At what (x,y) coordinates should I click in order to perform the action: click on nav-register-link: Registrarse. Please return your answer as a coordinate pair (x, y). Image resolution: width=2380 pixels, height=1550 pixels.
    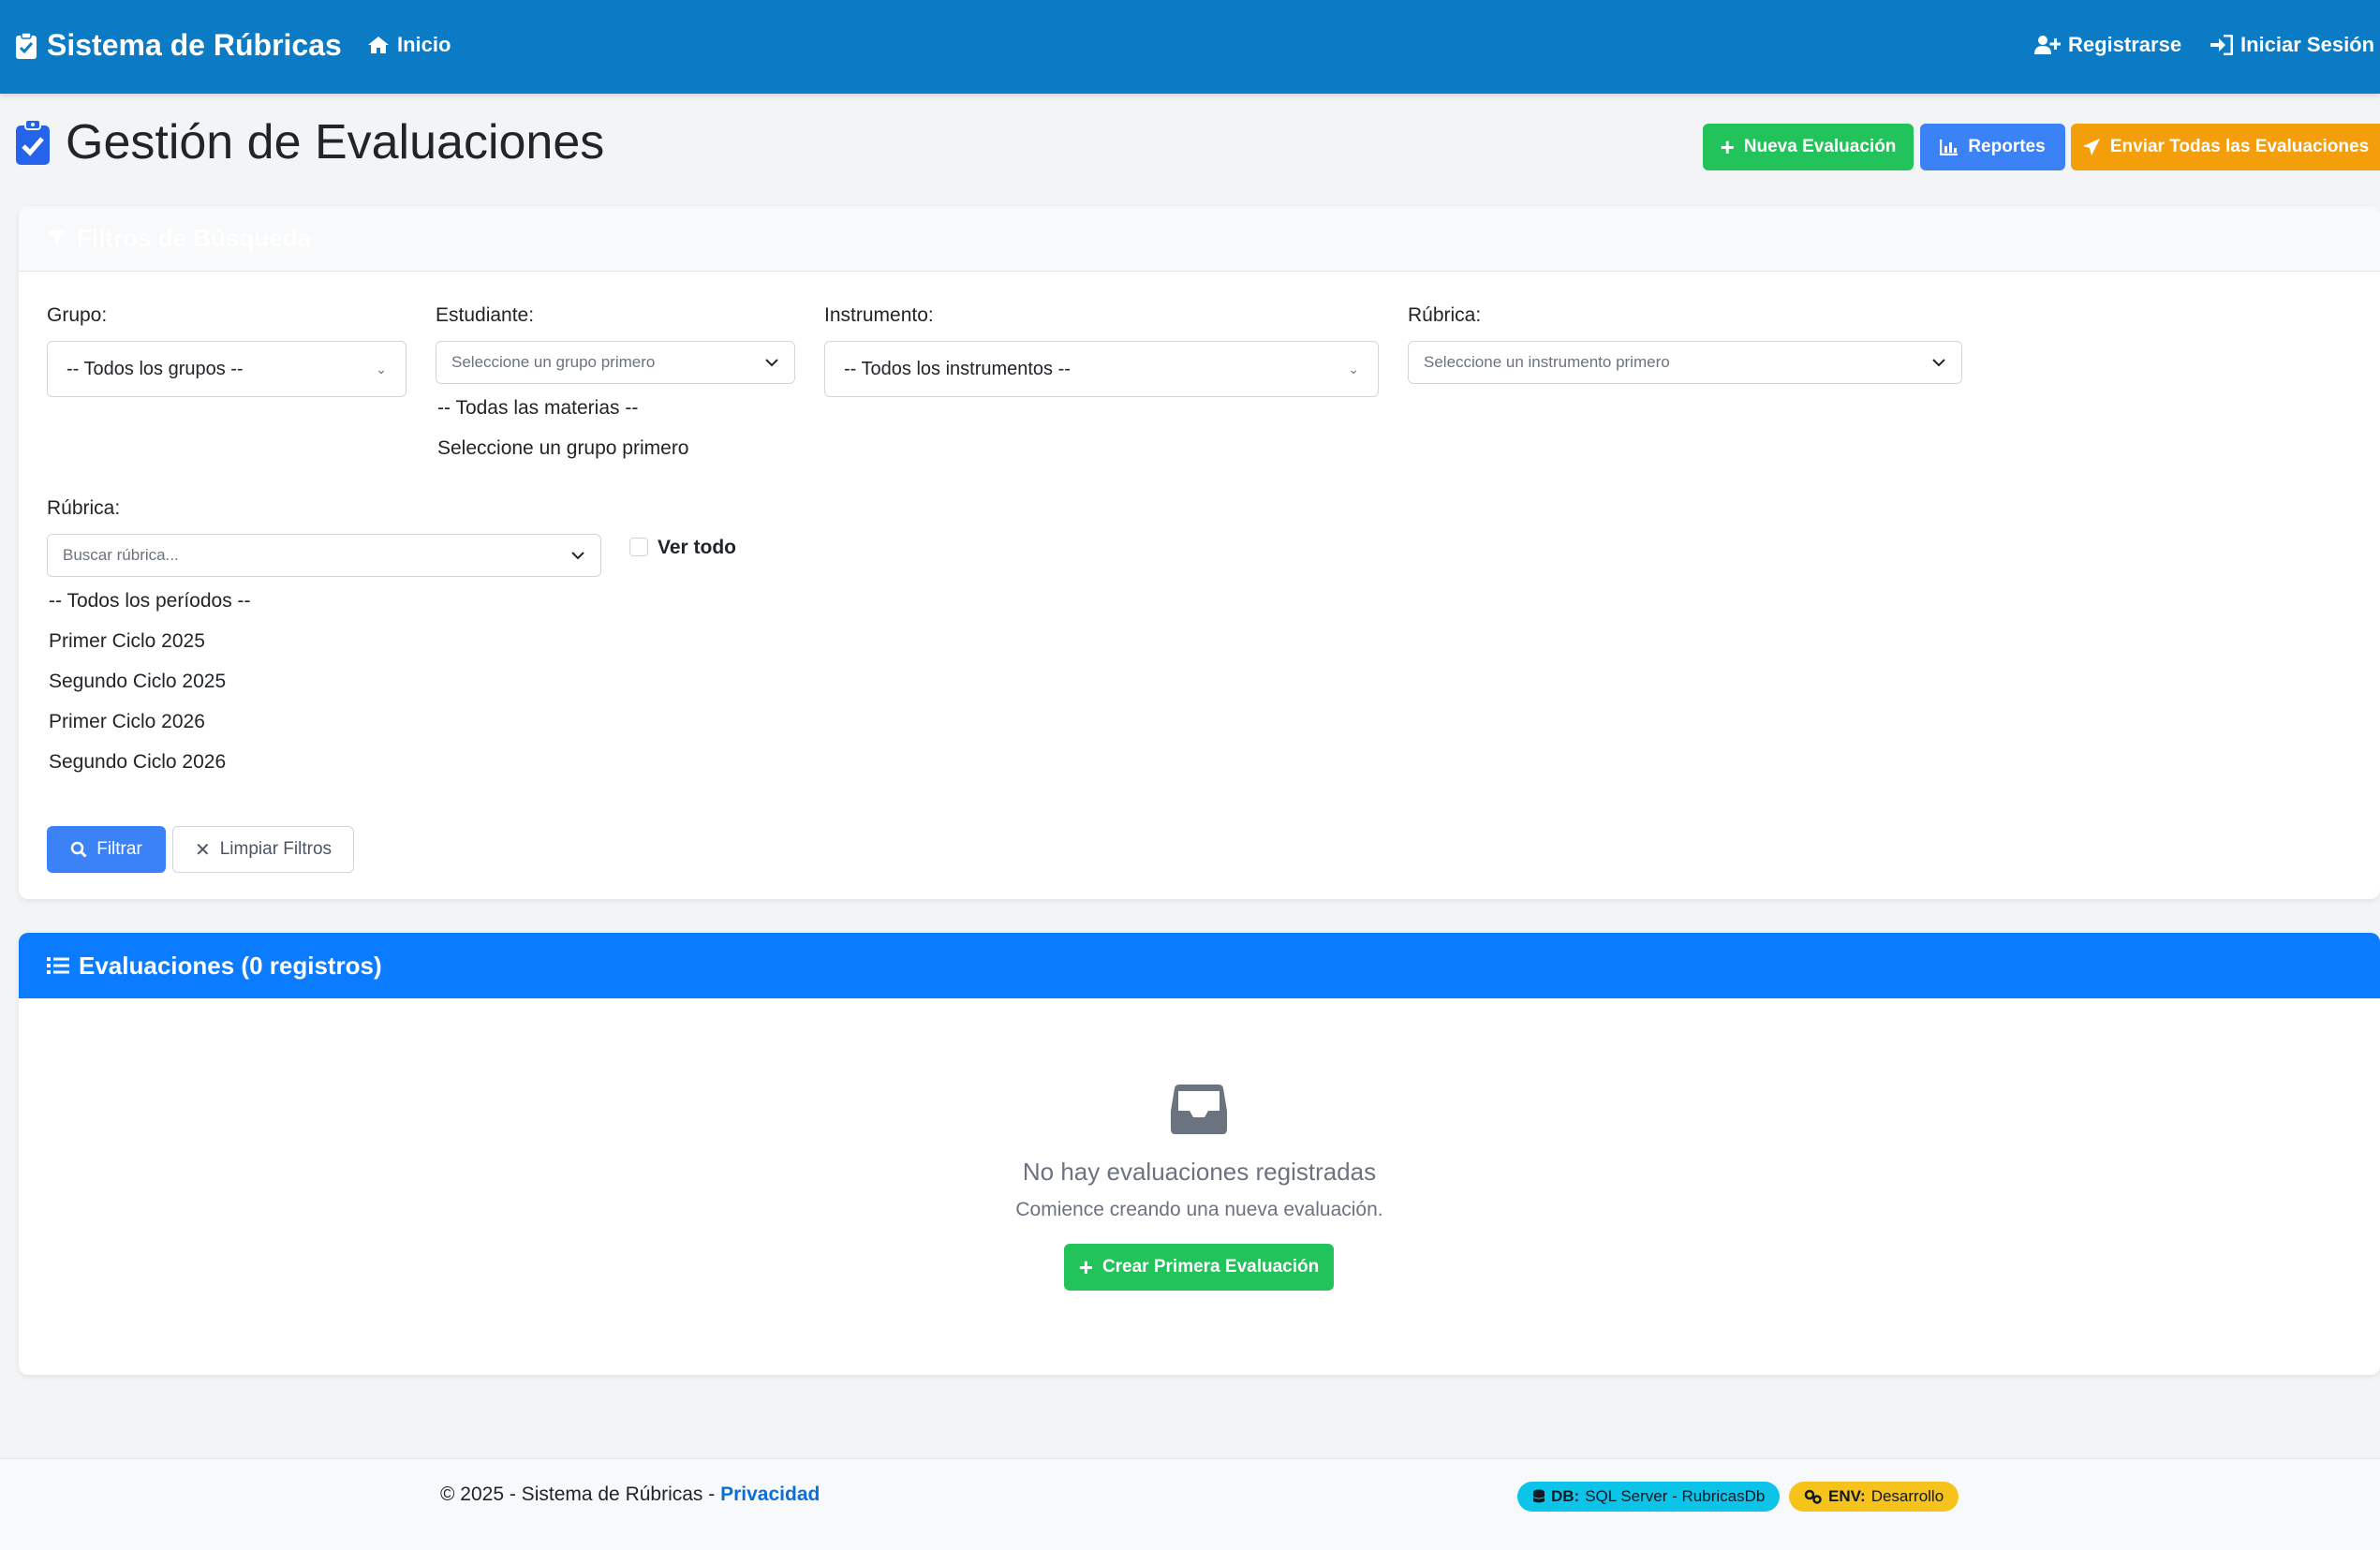
    Looking at the image, I should click on (2107, 45).